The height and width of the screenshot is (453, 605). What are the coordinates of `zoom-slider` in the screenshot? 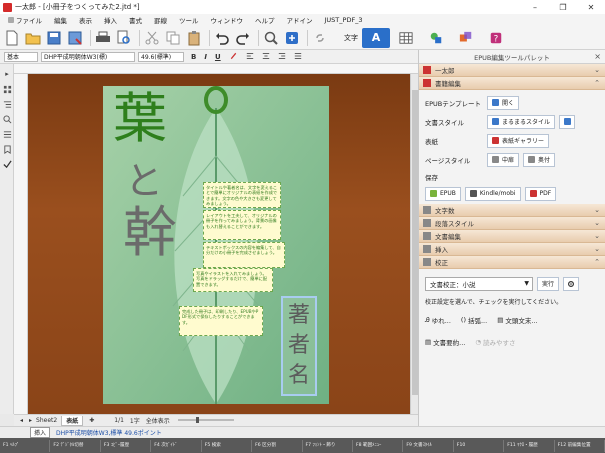 It's located at (206, 421).